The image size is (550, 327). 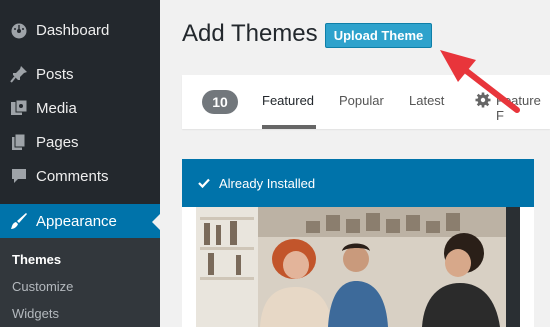 I want to click on tab-latest: Latest, so click(x=426, y=100).